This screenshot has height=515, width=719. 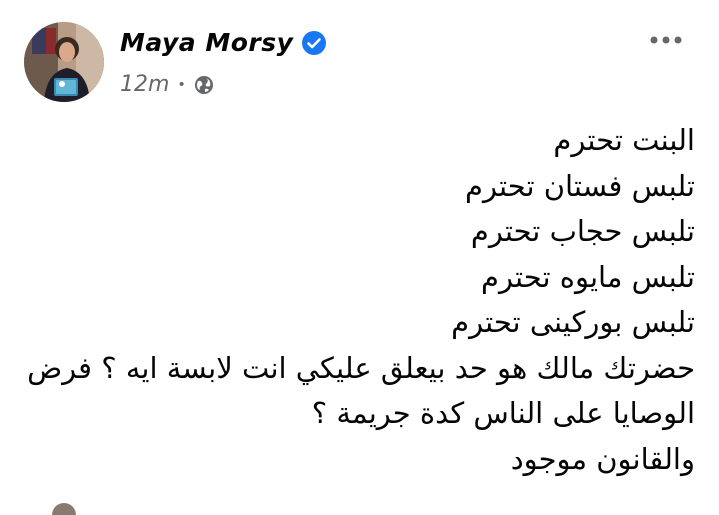 What do you see at coordinates (206, 42) in the screenshot?
I see `author-name: Maya Morsy` at bounding box center [206, 42].